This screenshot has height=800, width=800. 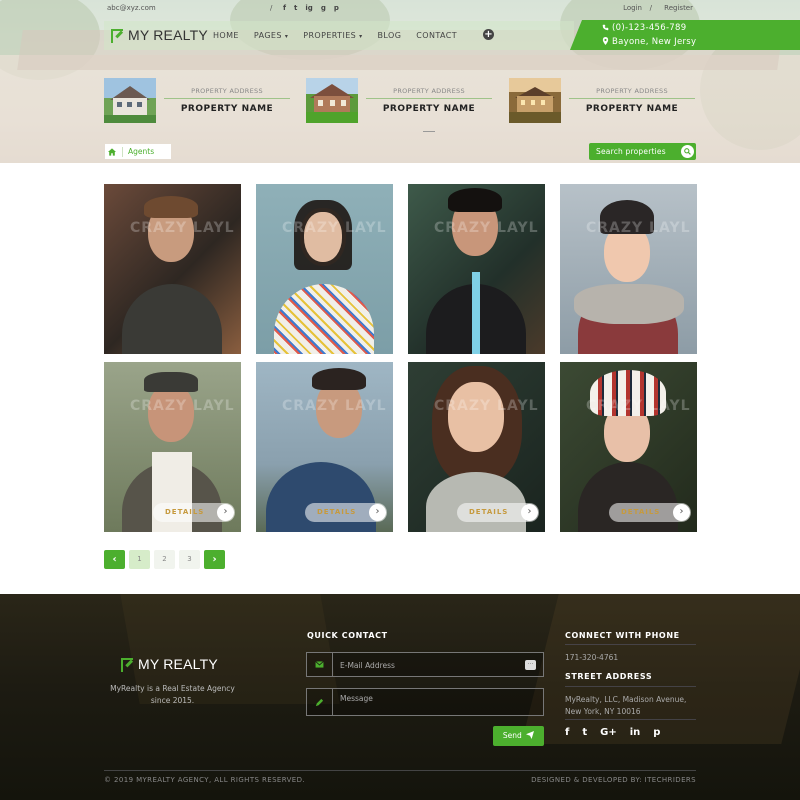 What do you see at coordinates (214, 559) in the screenshot?
I see `next-page-button: ›` at bounding box center [214, 559].